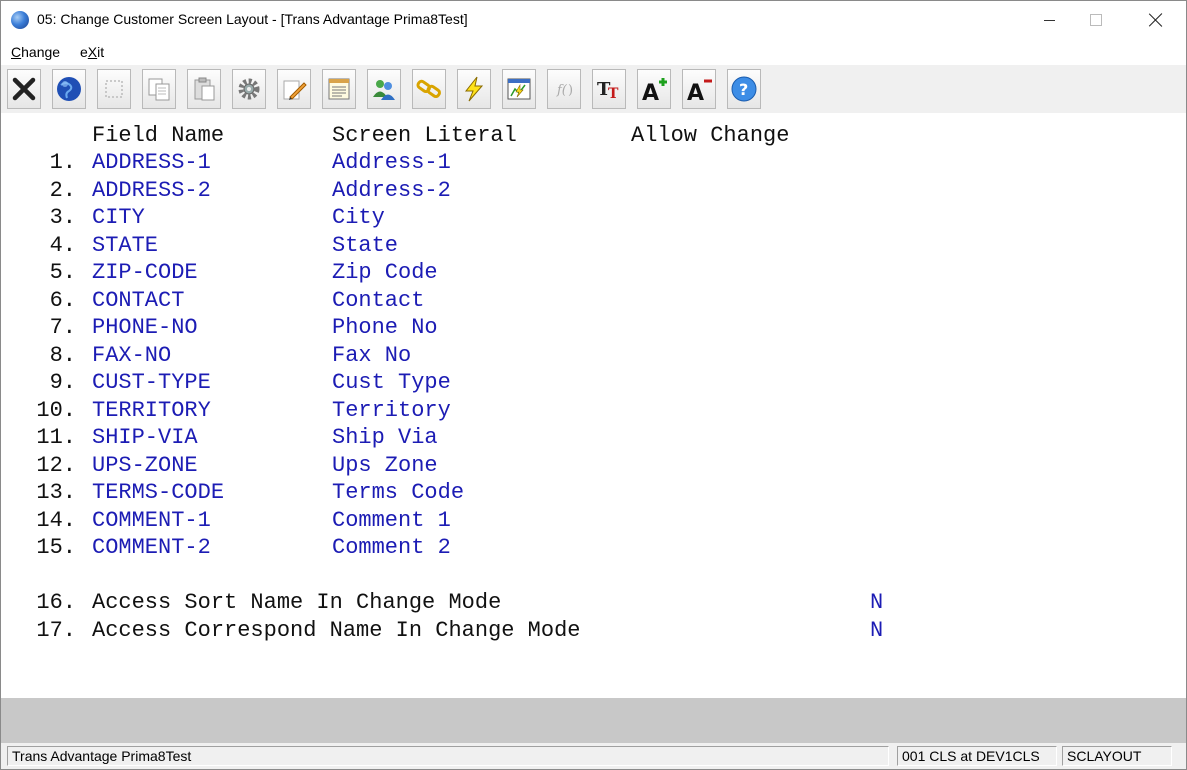 The width and height of the screenshot is (1187, 770). Describe the element at coordinates (158, 135) in the screenshot. I see `column-header-field-name: Field Name` at that location.